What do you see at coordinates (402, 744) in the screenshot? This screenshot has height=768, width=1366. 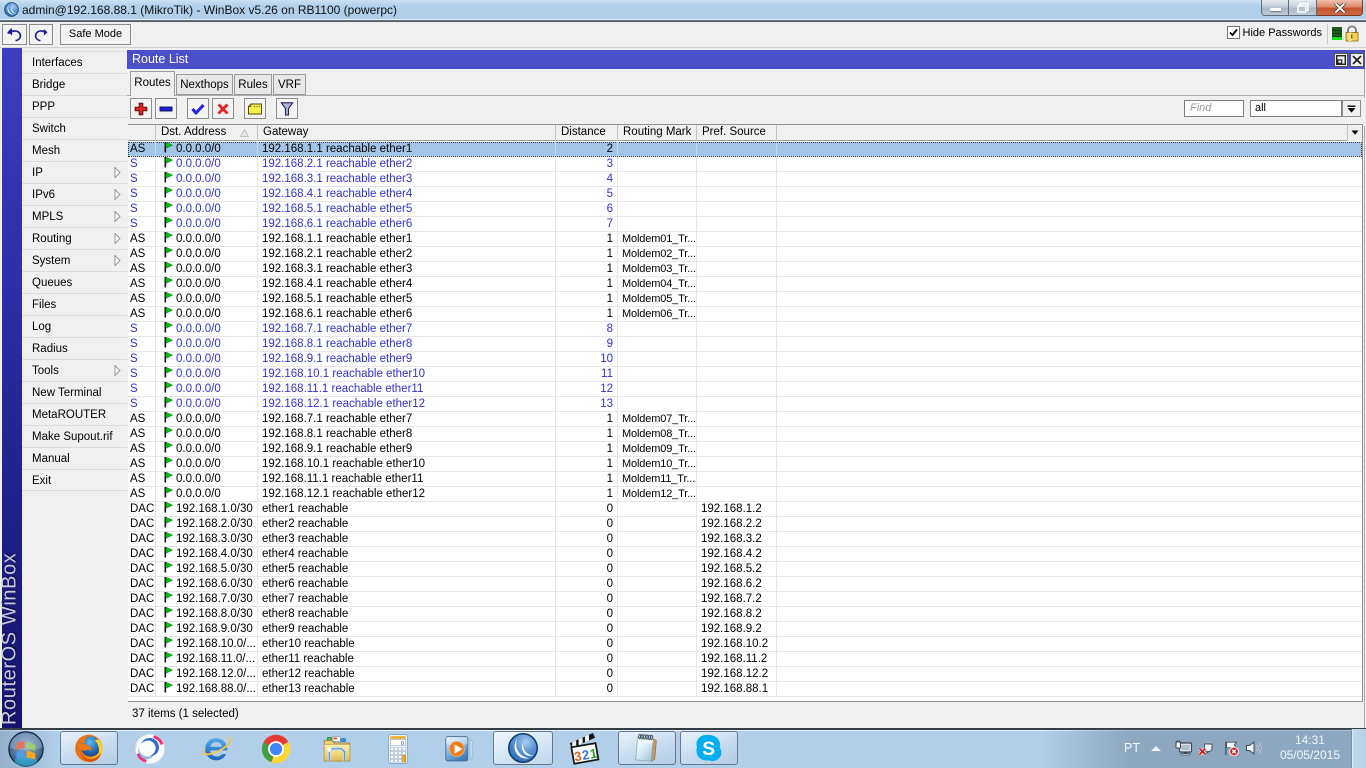 I see `svg-text: 0` at bounding box center [402, 744].